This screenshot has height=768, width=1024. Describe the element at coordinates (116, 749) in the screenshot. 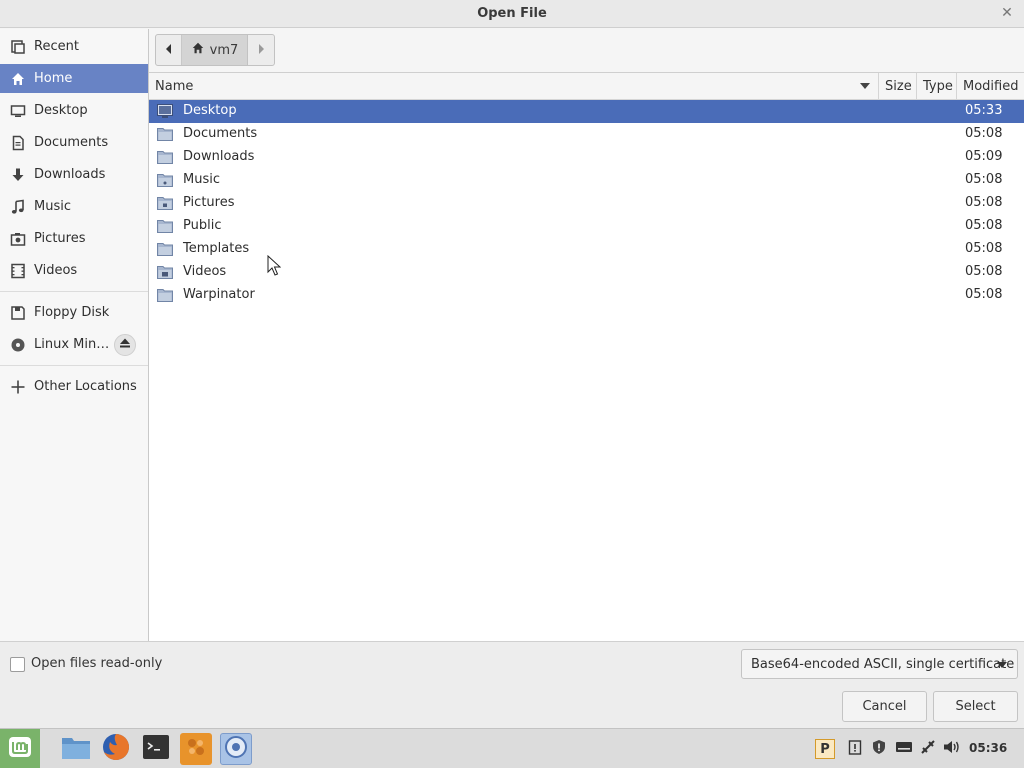

I see `firefox-launcher` at that location.